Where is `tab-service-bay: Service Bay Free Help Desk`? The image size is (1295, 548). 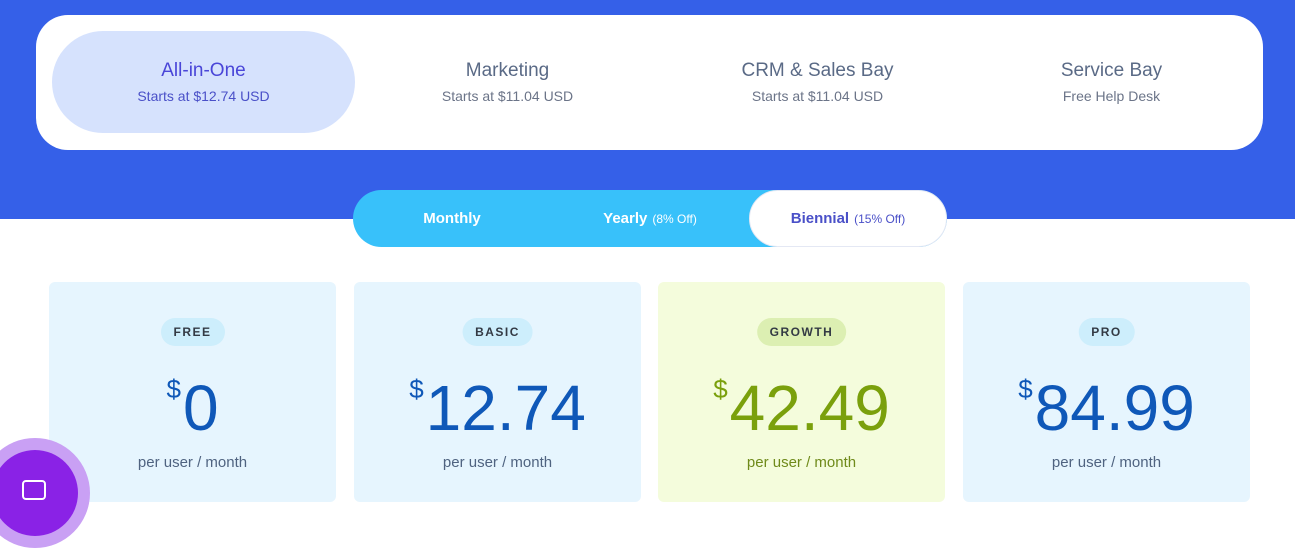 tab-service-bay: Service Bay Free Help Desk is located at coordinates (1111, 82).